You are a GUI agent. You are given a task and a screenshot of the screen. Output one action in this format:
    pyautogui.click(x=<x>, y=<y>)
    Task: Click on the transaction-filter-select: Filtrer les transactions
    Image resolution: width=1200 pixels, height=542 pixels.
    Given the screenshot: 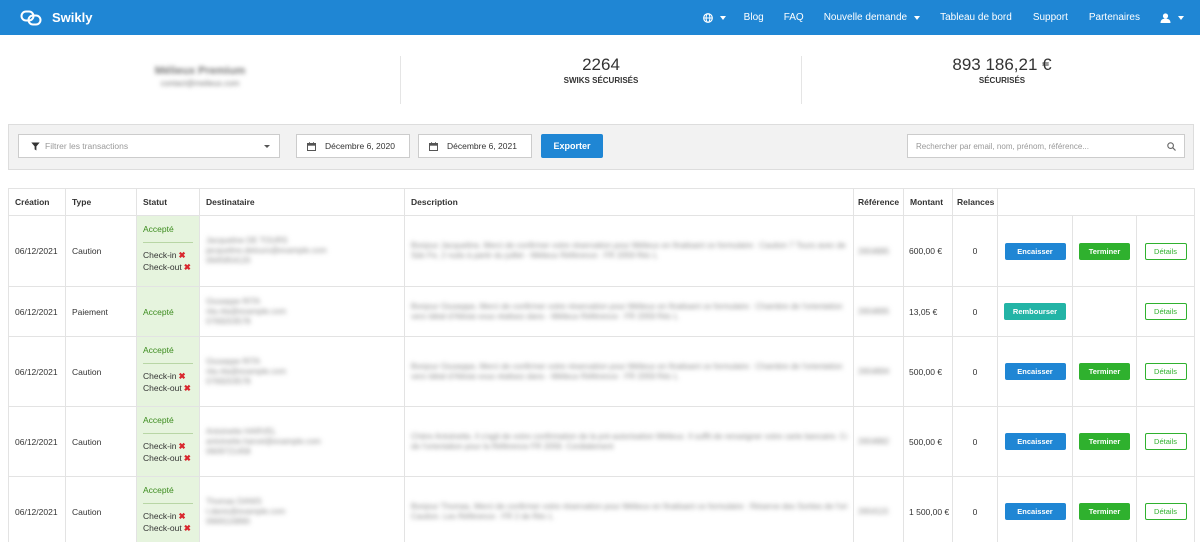 What is the action you would take?
    pyautogui.click(x=149, y=146)
    